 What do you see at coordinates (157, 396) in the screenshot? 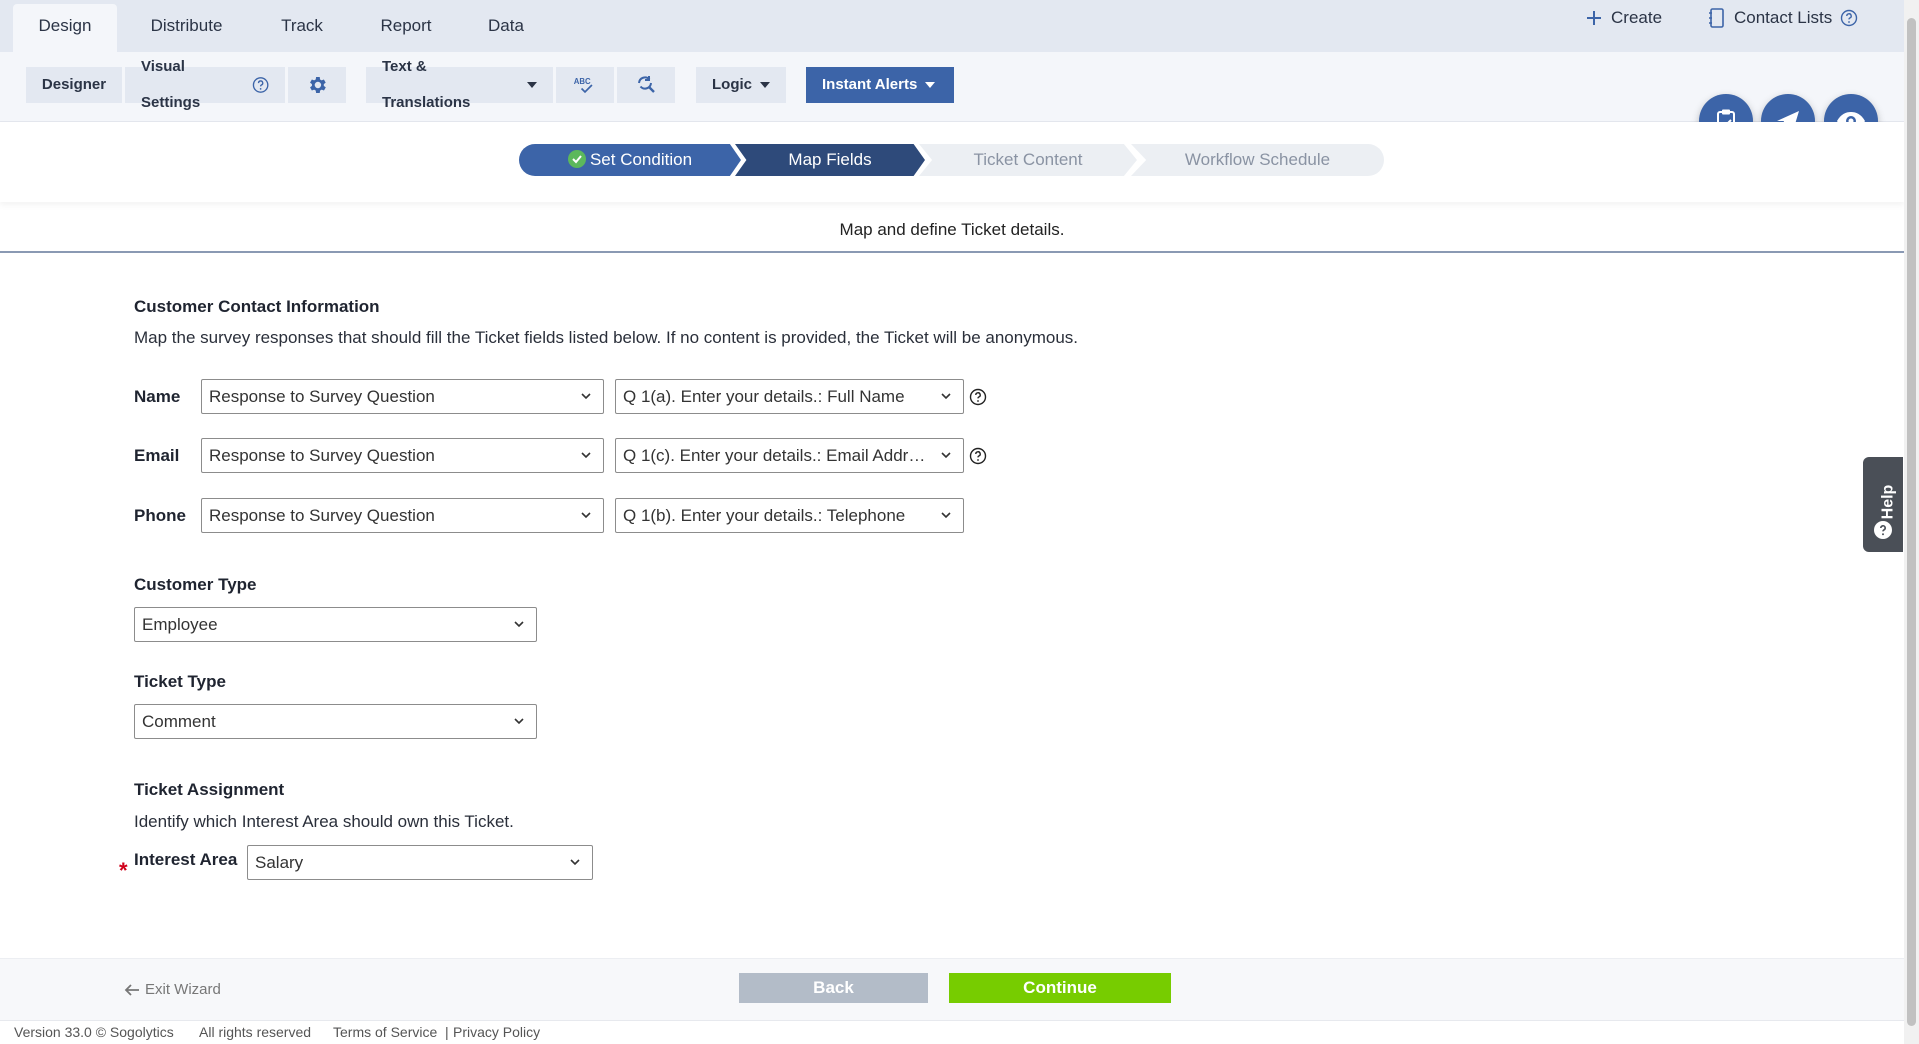
I see `name-label: Name` at bounding box center [157, 396].